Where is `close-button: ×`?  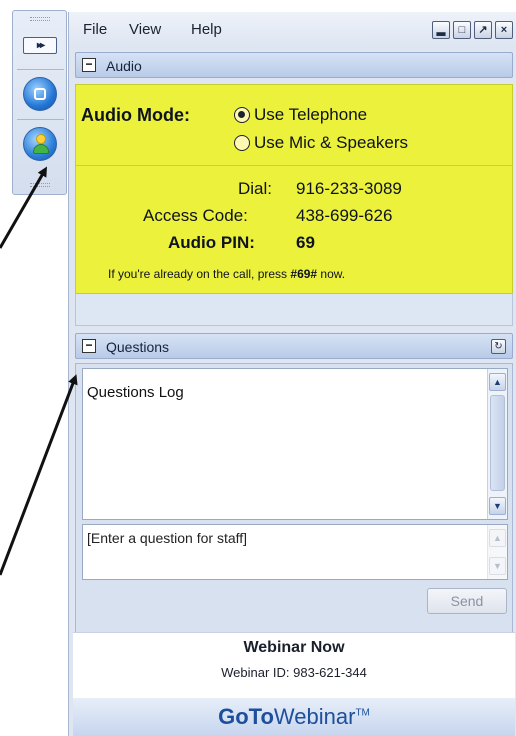 close-button: × is located at coordinates (504, 30).